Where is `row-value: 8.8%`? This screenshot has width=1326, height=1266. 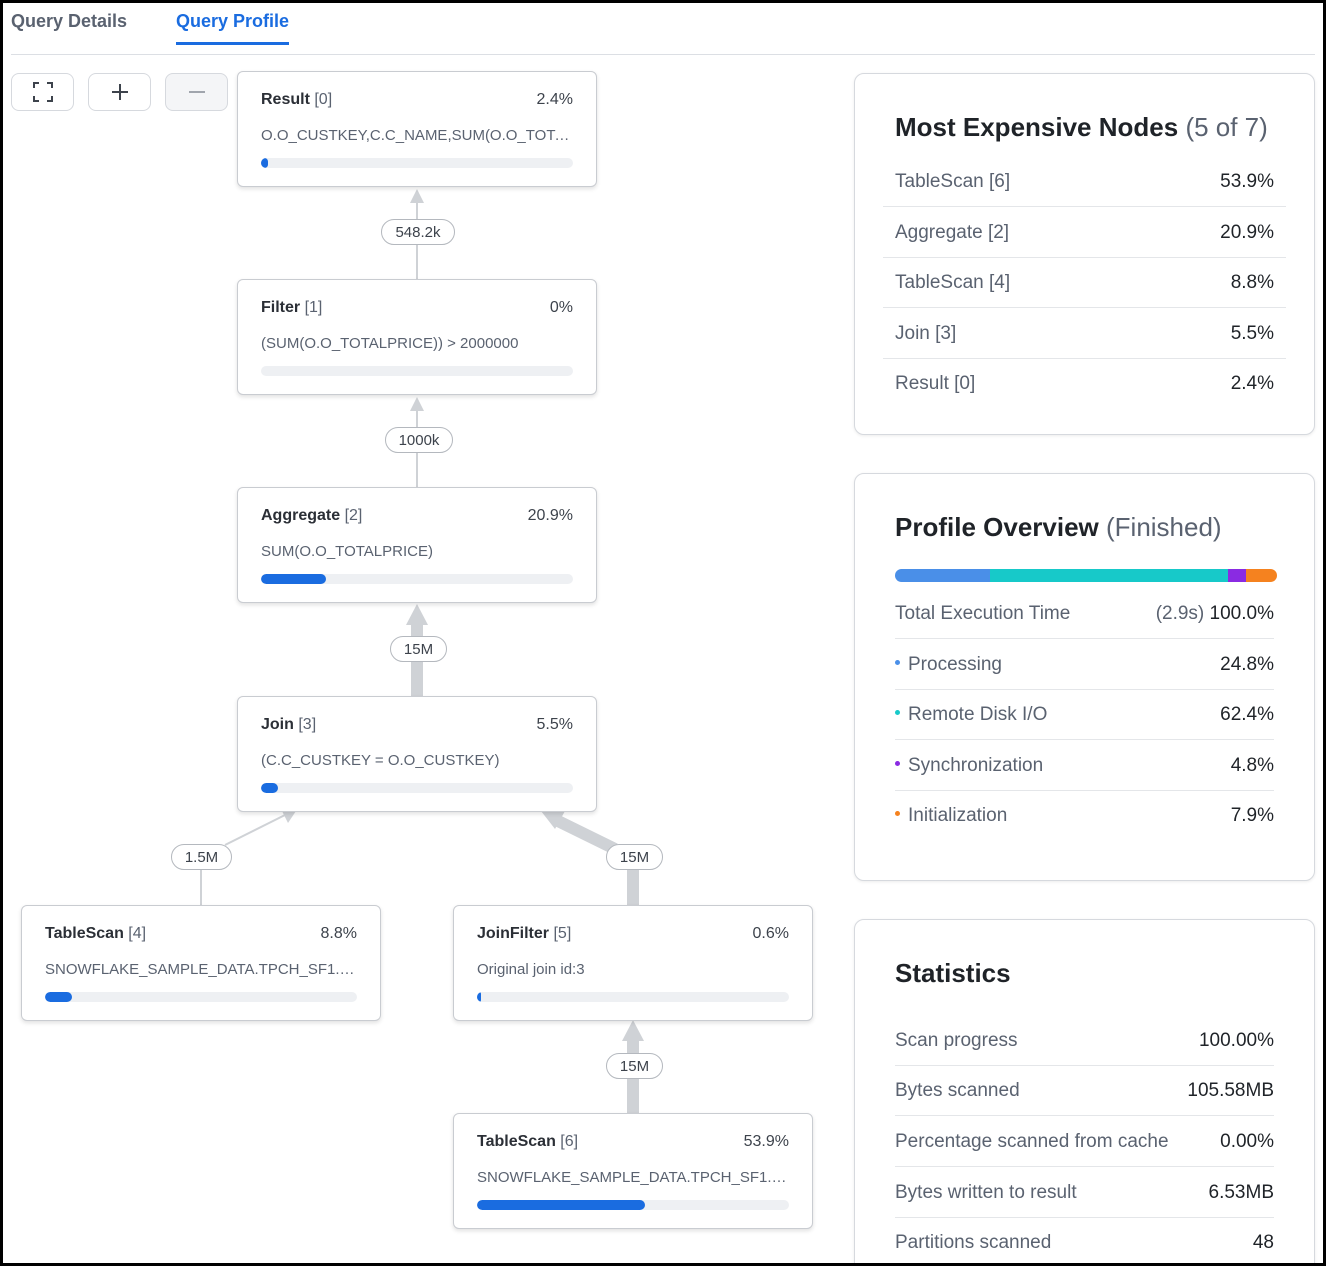
row-value: 8.8% is located at coordinates (1252, 282).